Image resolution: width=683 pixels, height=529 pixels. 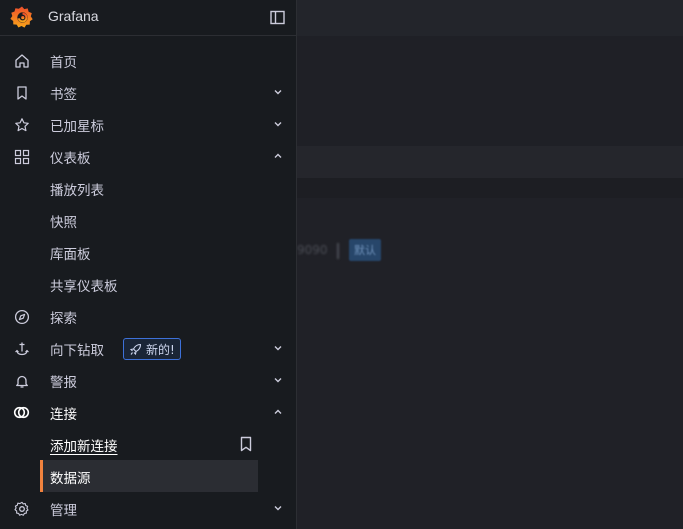 What do you see at coordinates (338, 251) in the screenshot?
I see `separator` at bounding box center [338, 251].